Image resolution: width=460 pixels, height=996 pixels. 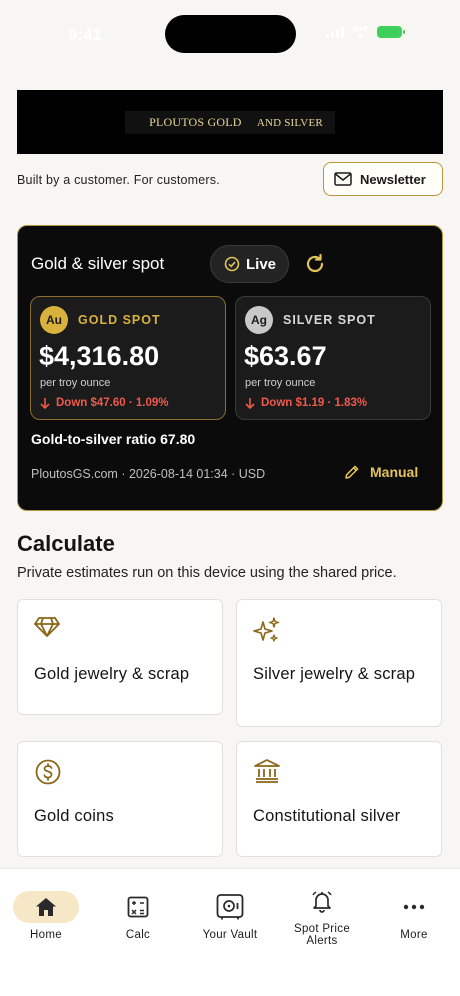 What do you see at coordinates (138, 907) in the screenshot?
I see `calculator-icon` at bounding box center [138, 907].